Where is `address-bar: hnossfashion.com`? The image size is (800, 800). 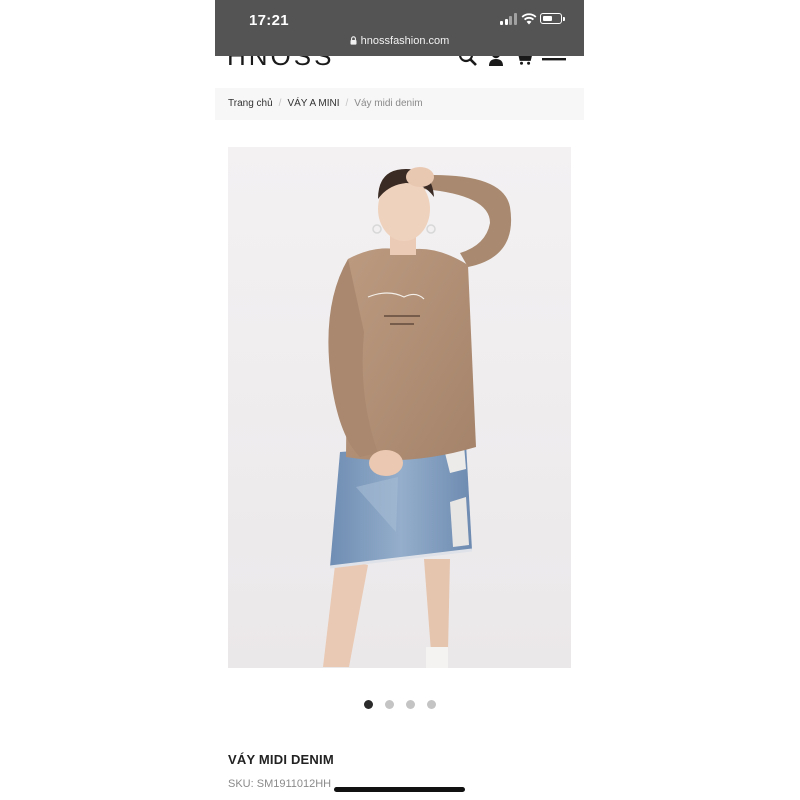
address-bar: hnossfashion.com is located at coordinates (399, 41).